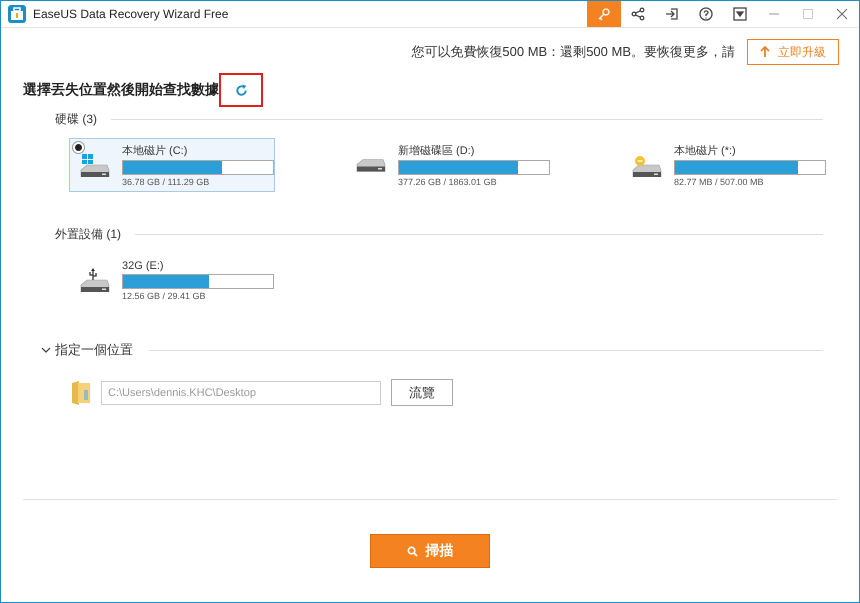 The width and height of the screenshot is (860, 603). Describe the element at coordinates (130, 14) in the screenshot. I see `window-title: EaseUS Data Recovery Wizard Free` at that location.